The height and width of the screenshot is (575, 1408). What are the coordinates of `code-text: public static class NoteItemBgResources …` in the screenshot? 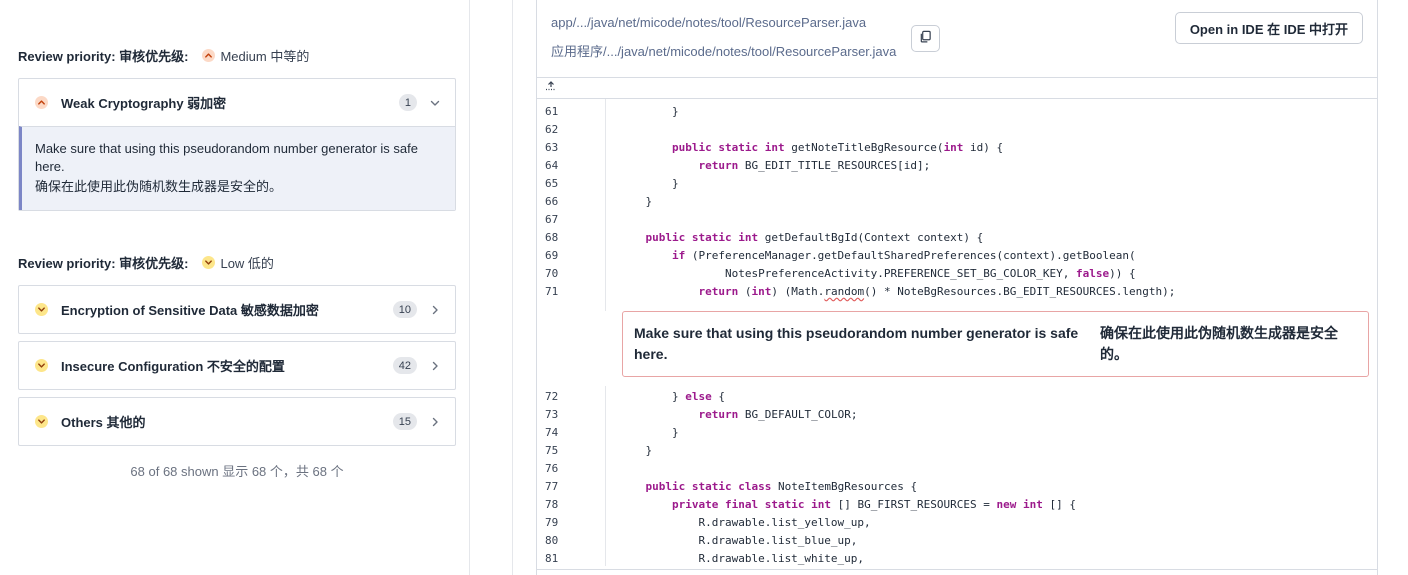 It's located at (781, 486).